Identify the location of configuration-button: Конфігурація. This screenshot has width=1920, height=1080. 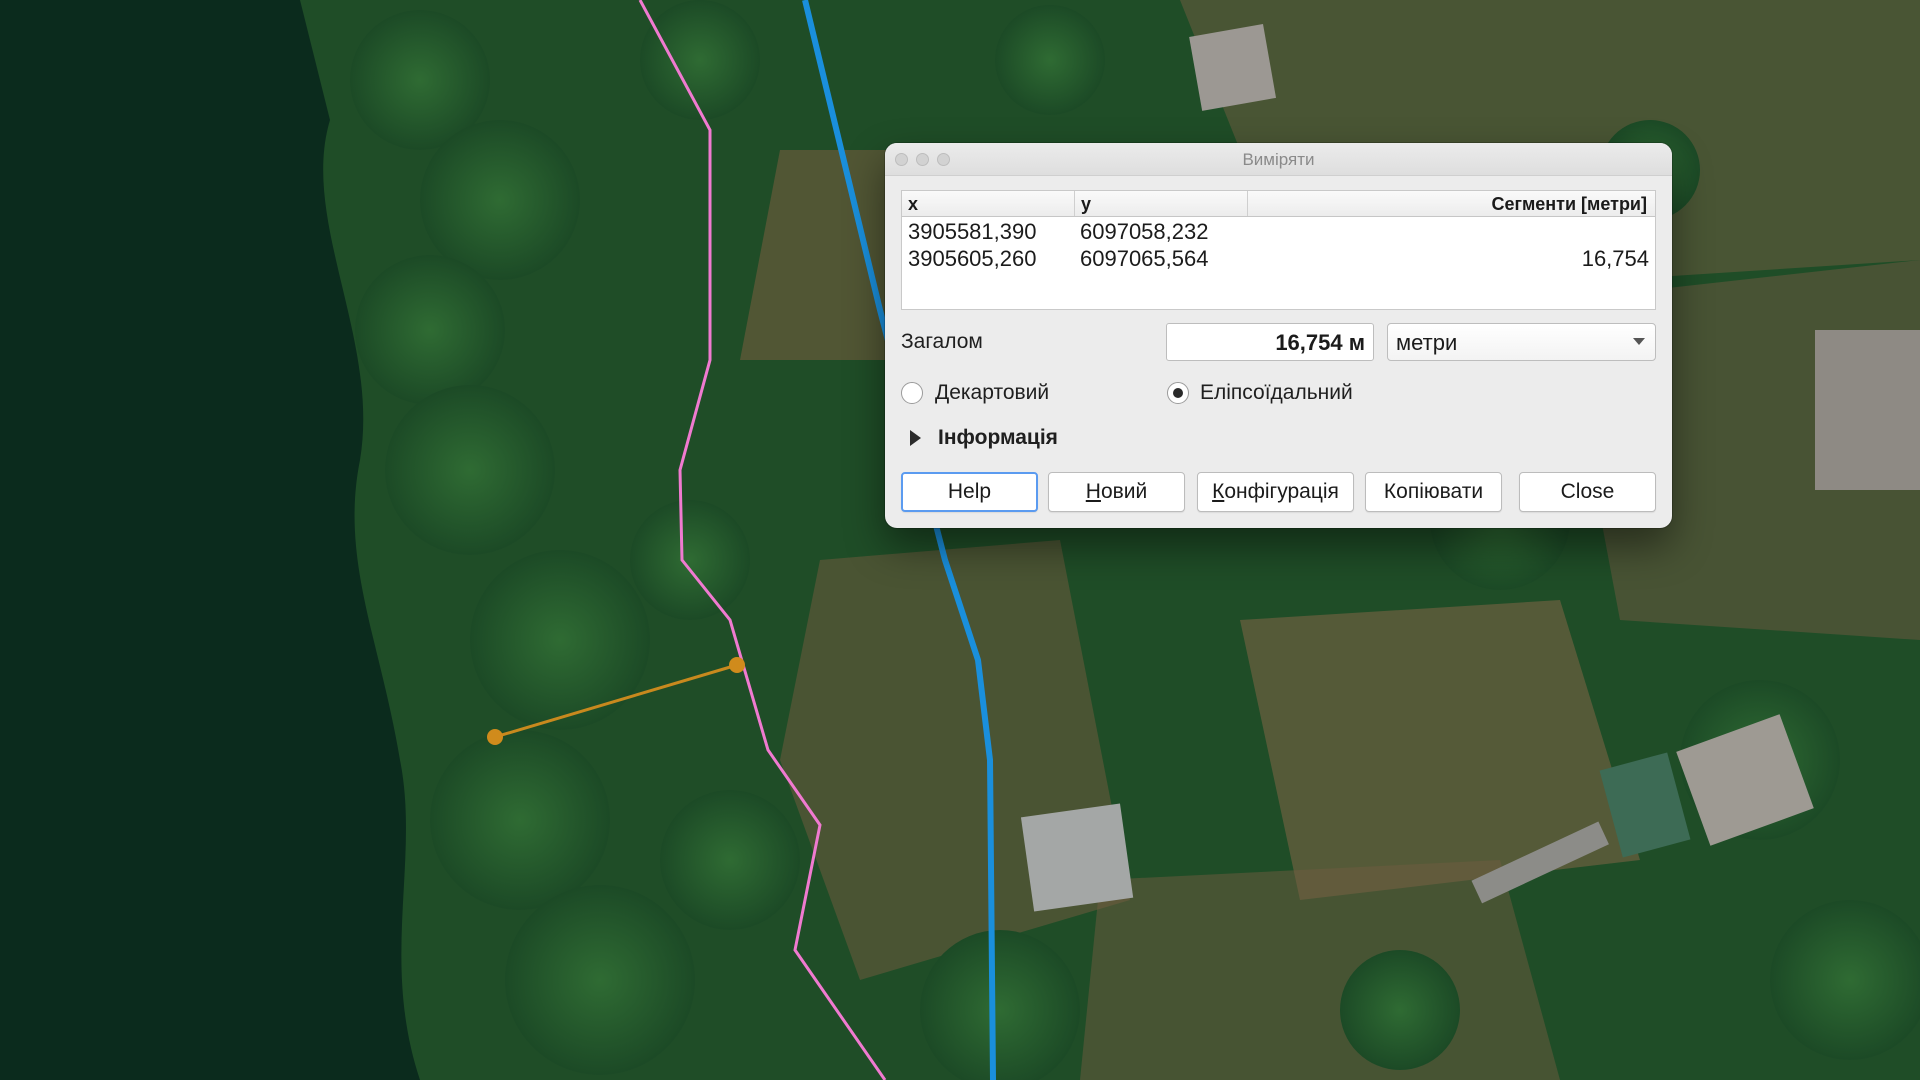
(1275, 492).